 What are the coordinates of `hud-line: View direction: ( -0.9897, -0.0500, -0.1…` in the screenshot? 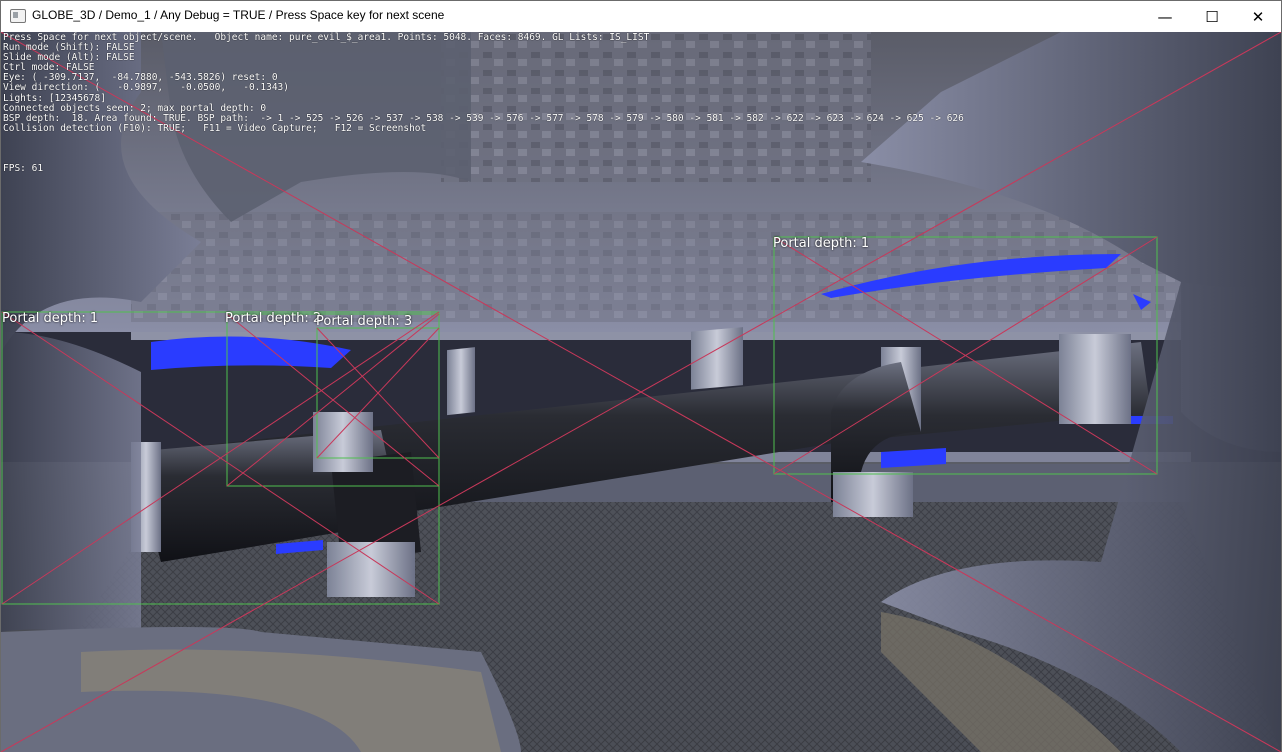 It's located at (146, 88).